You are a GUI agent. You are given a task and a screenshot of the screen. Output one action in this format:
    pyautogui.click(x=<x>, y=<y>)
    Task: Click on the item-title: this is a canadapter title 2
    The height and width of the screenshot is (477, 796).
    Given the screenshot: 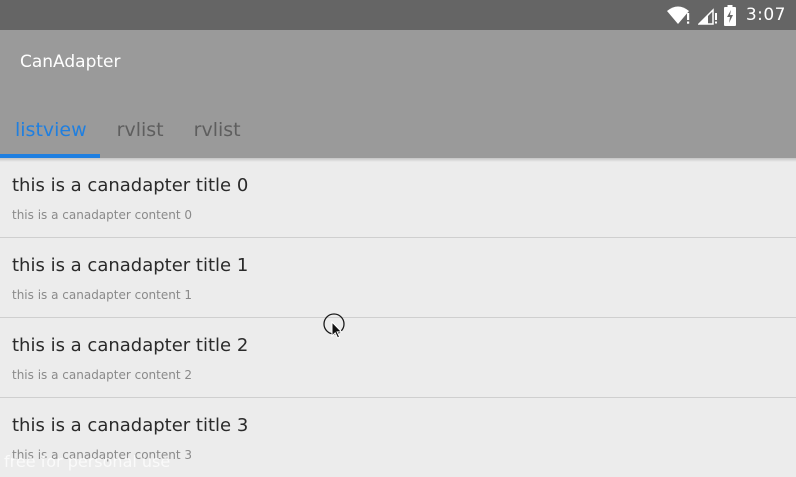 What is the action you would take?
    pyautogui.click(x=130, y=345)
    